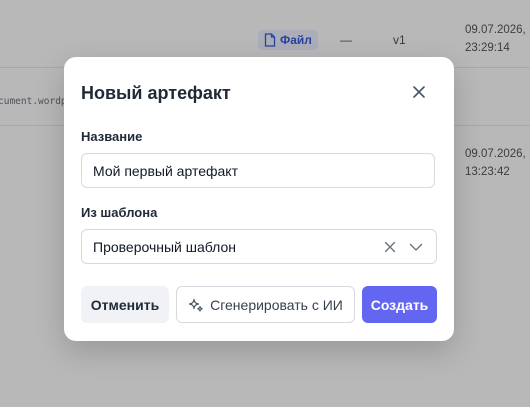 The width and height of the screenshot is (530, 407). What do you see at coordinates (276, 304) in the screenshot?
I see `generate-button-label: Сгенерировать с ИИ` at bounding box center [276, 304].